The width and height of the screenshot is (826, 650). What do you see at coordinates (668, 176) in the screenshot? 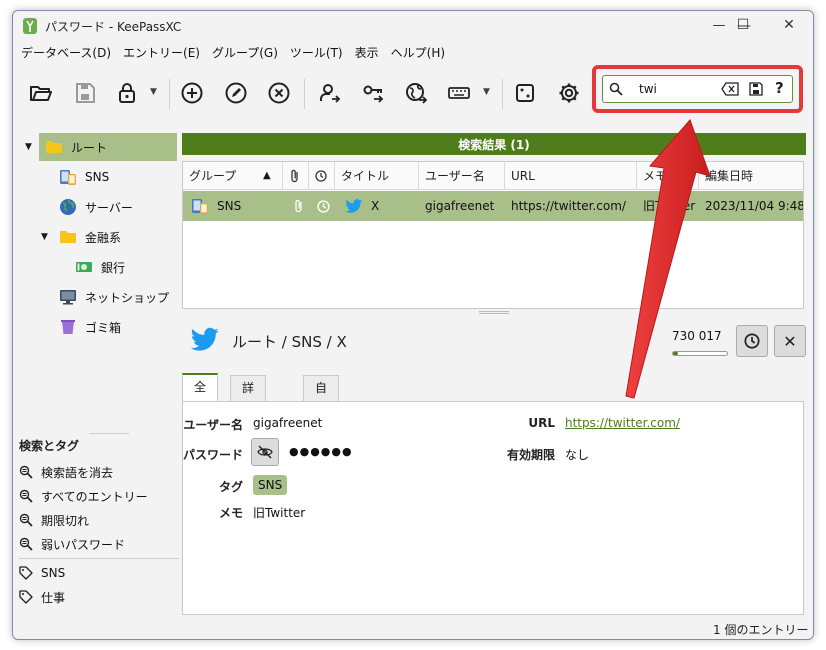
I see `column-notes: メモ` at bounding box center [668, 176].